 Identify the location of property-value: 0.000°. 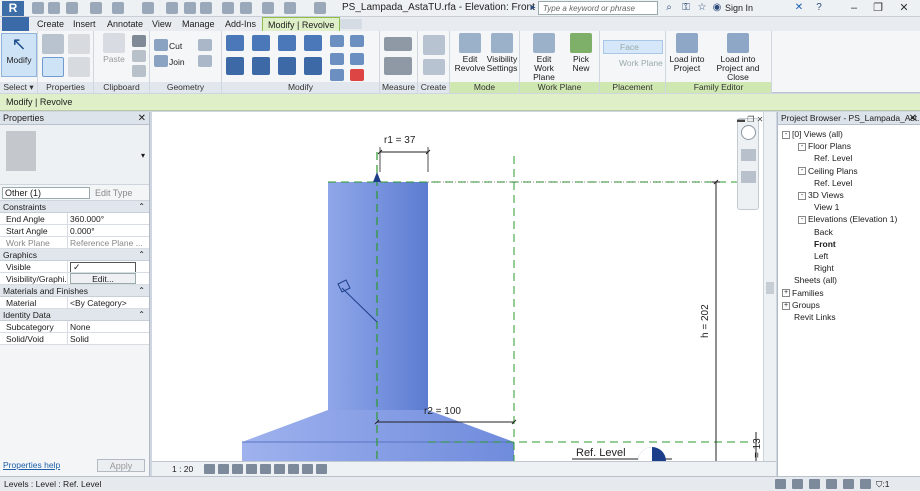
(108, 230).